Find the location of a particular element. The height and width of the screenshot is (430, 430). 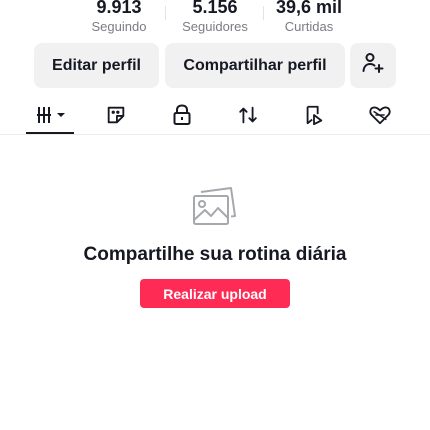

edit-profile-button: Editar perfil is located at coordinates (96, 65).